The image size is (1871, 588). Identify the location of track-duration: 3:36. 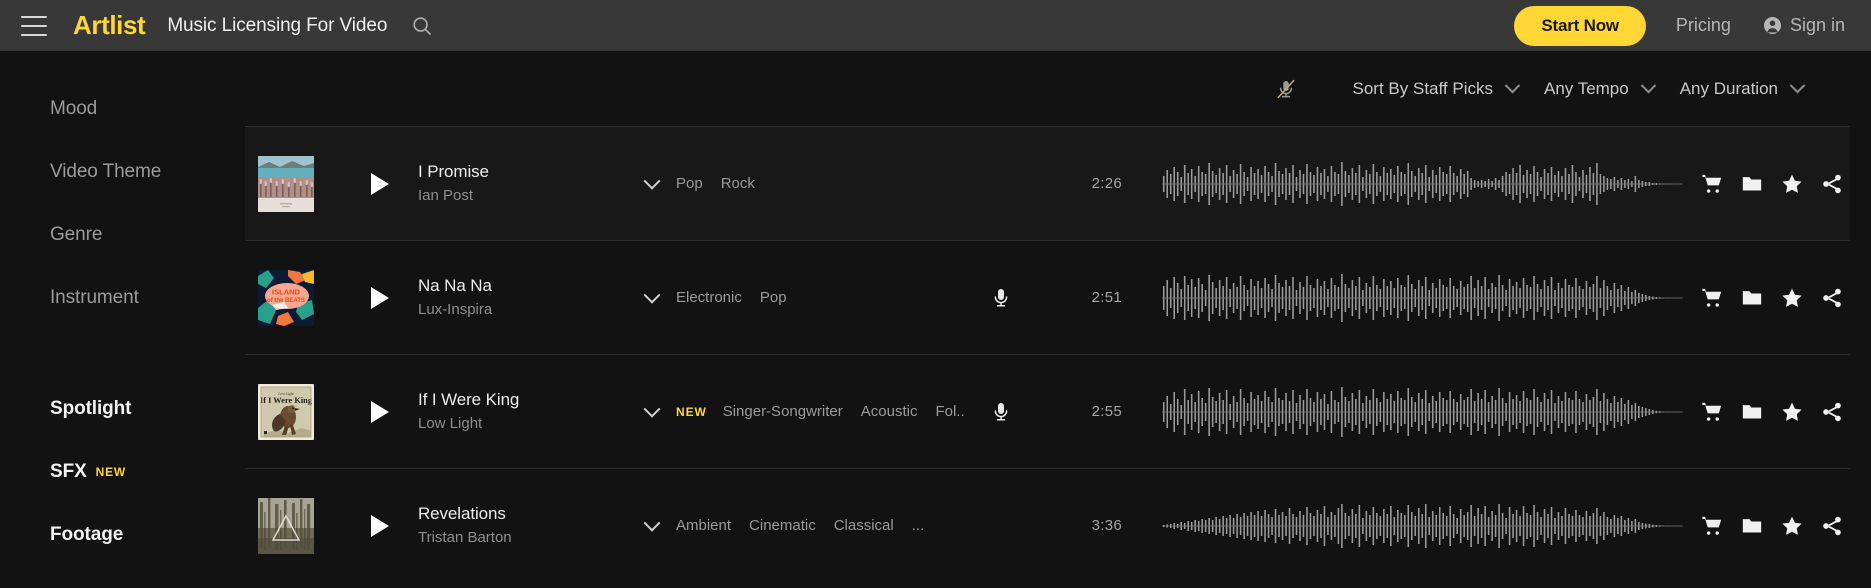
(1106, 525).